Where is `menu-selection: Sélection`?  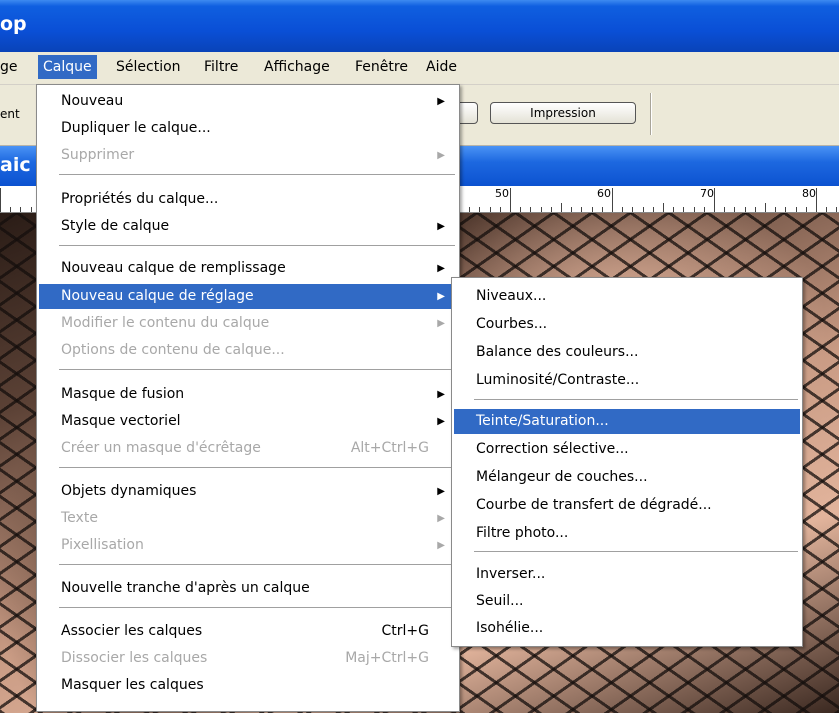 menu-selection: Sélection is located at coordinates (148, 67).